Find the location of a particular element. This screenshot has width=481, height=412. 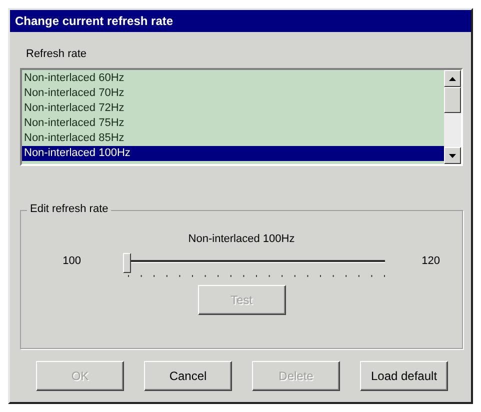

scroll-down-button is located at coordinates (452, 155).